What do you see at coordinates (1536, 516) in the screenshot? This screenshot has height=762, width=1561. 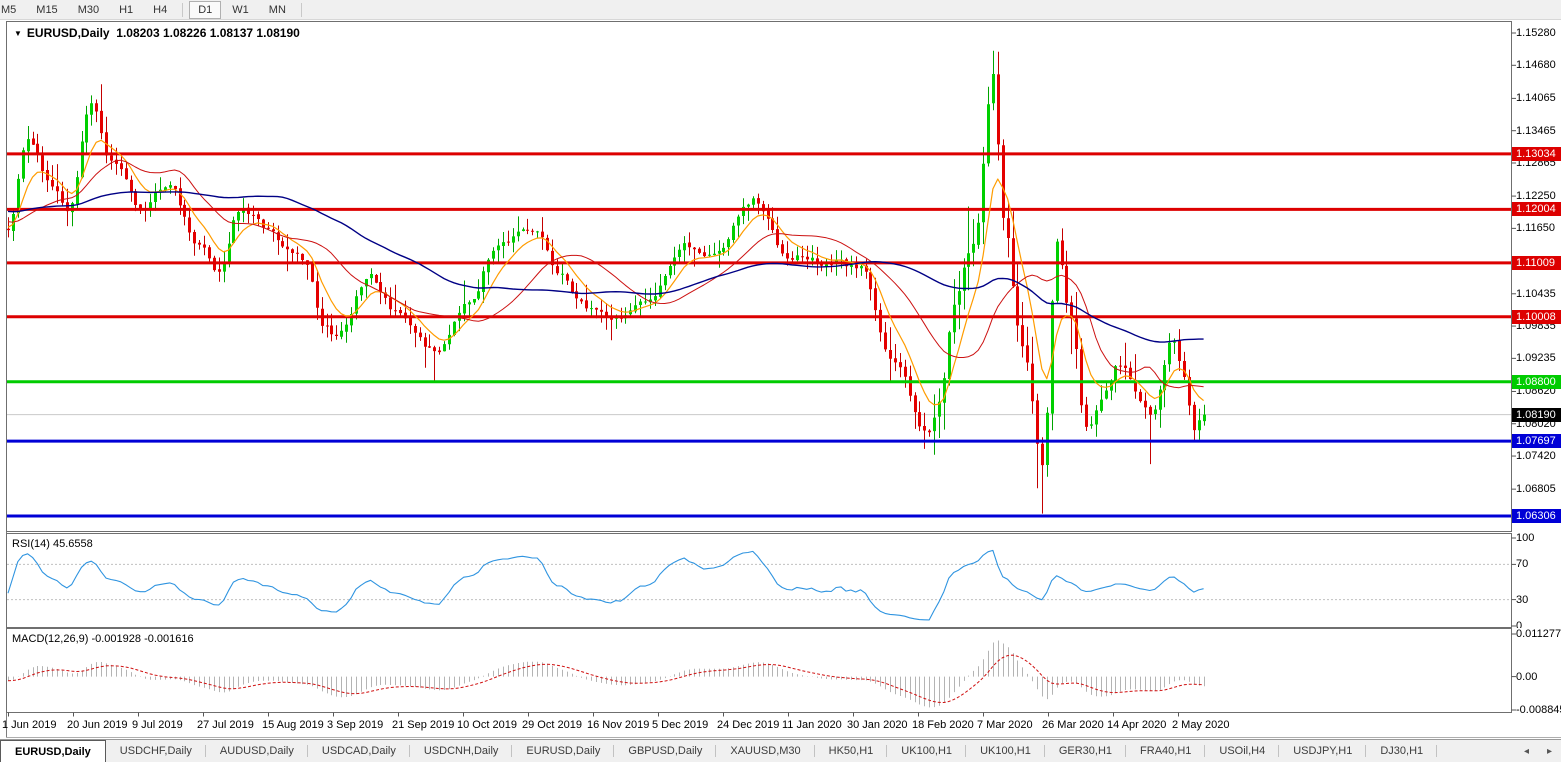 I see `level-price-tag: 1.06306` at bounding box center [1536, 516].